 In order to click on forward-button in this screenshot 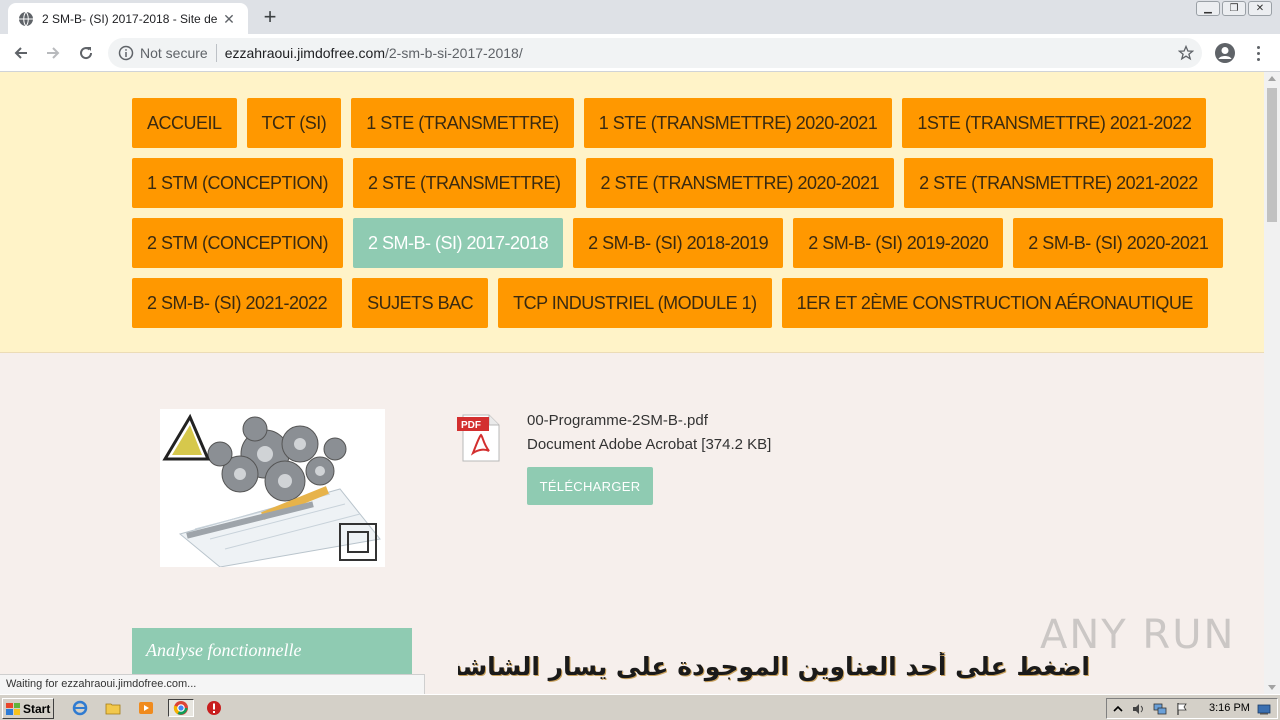, I will do `click(53, 53)`.